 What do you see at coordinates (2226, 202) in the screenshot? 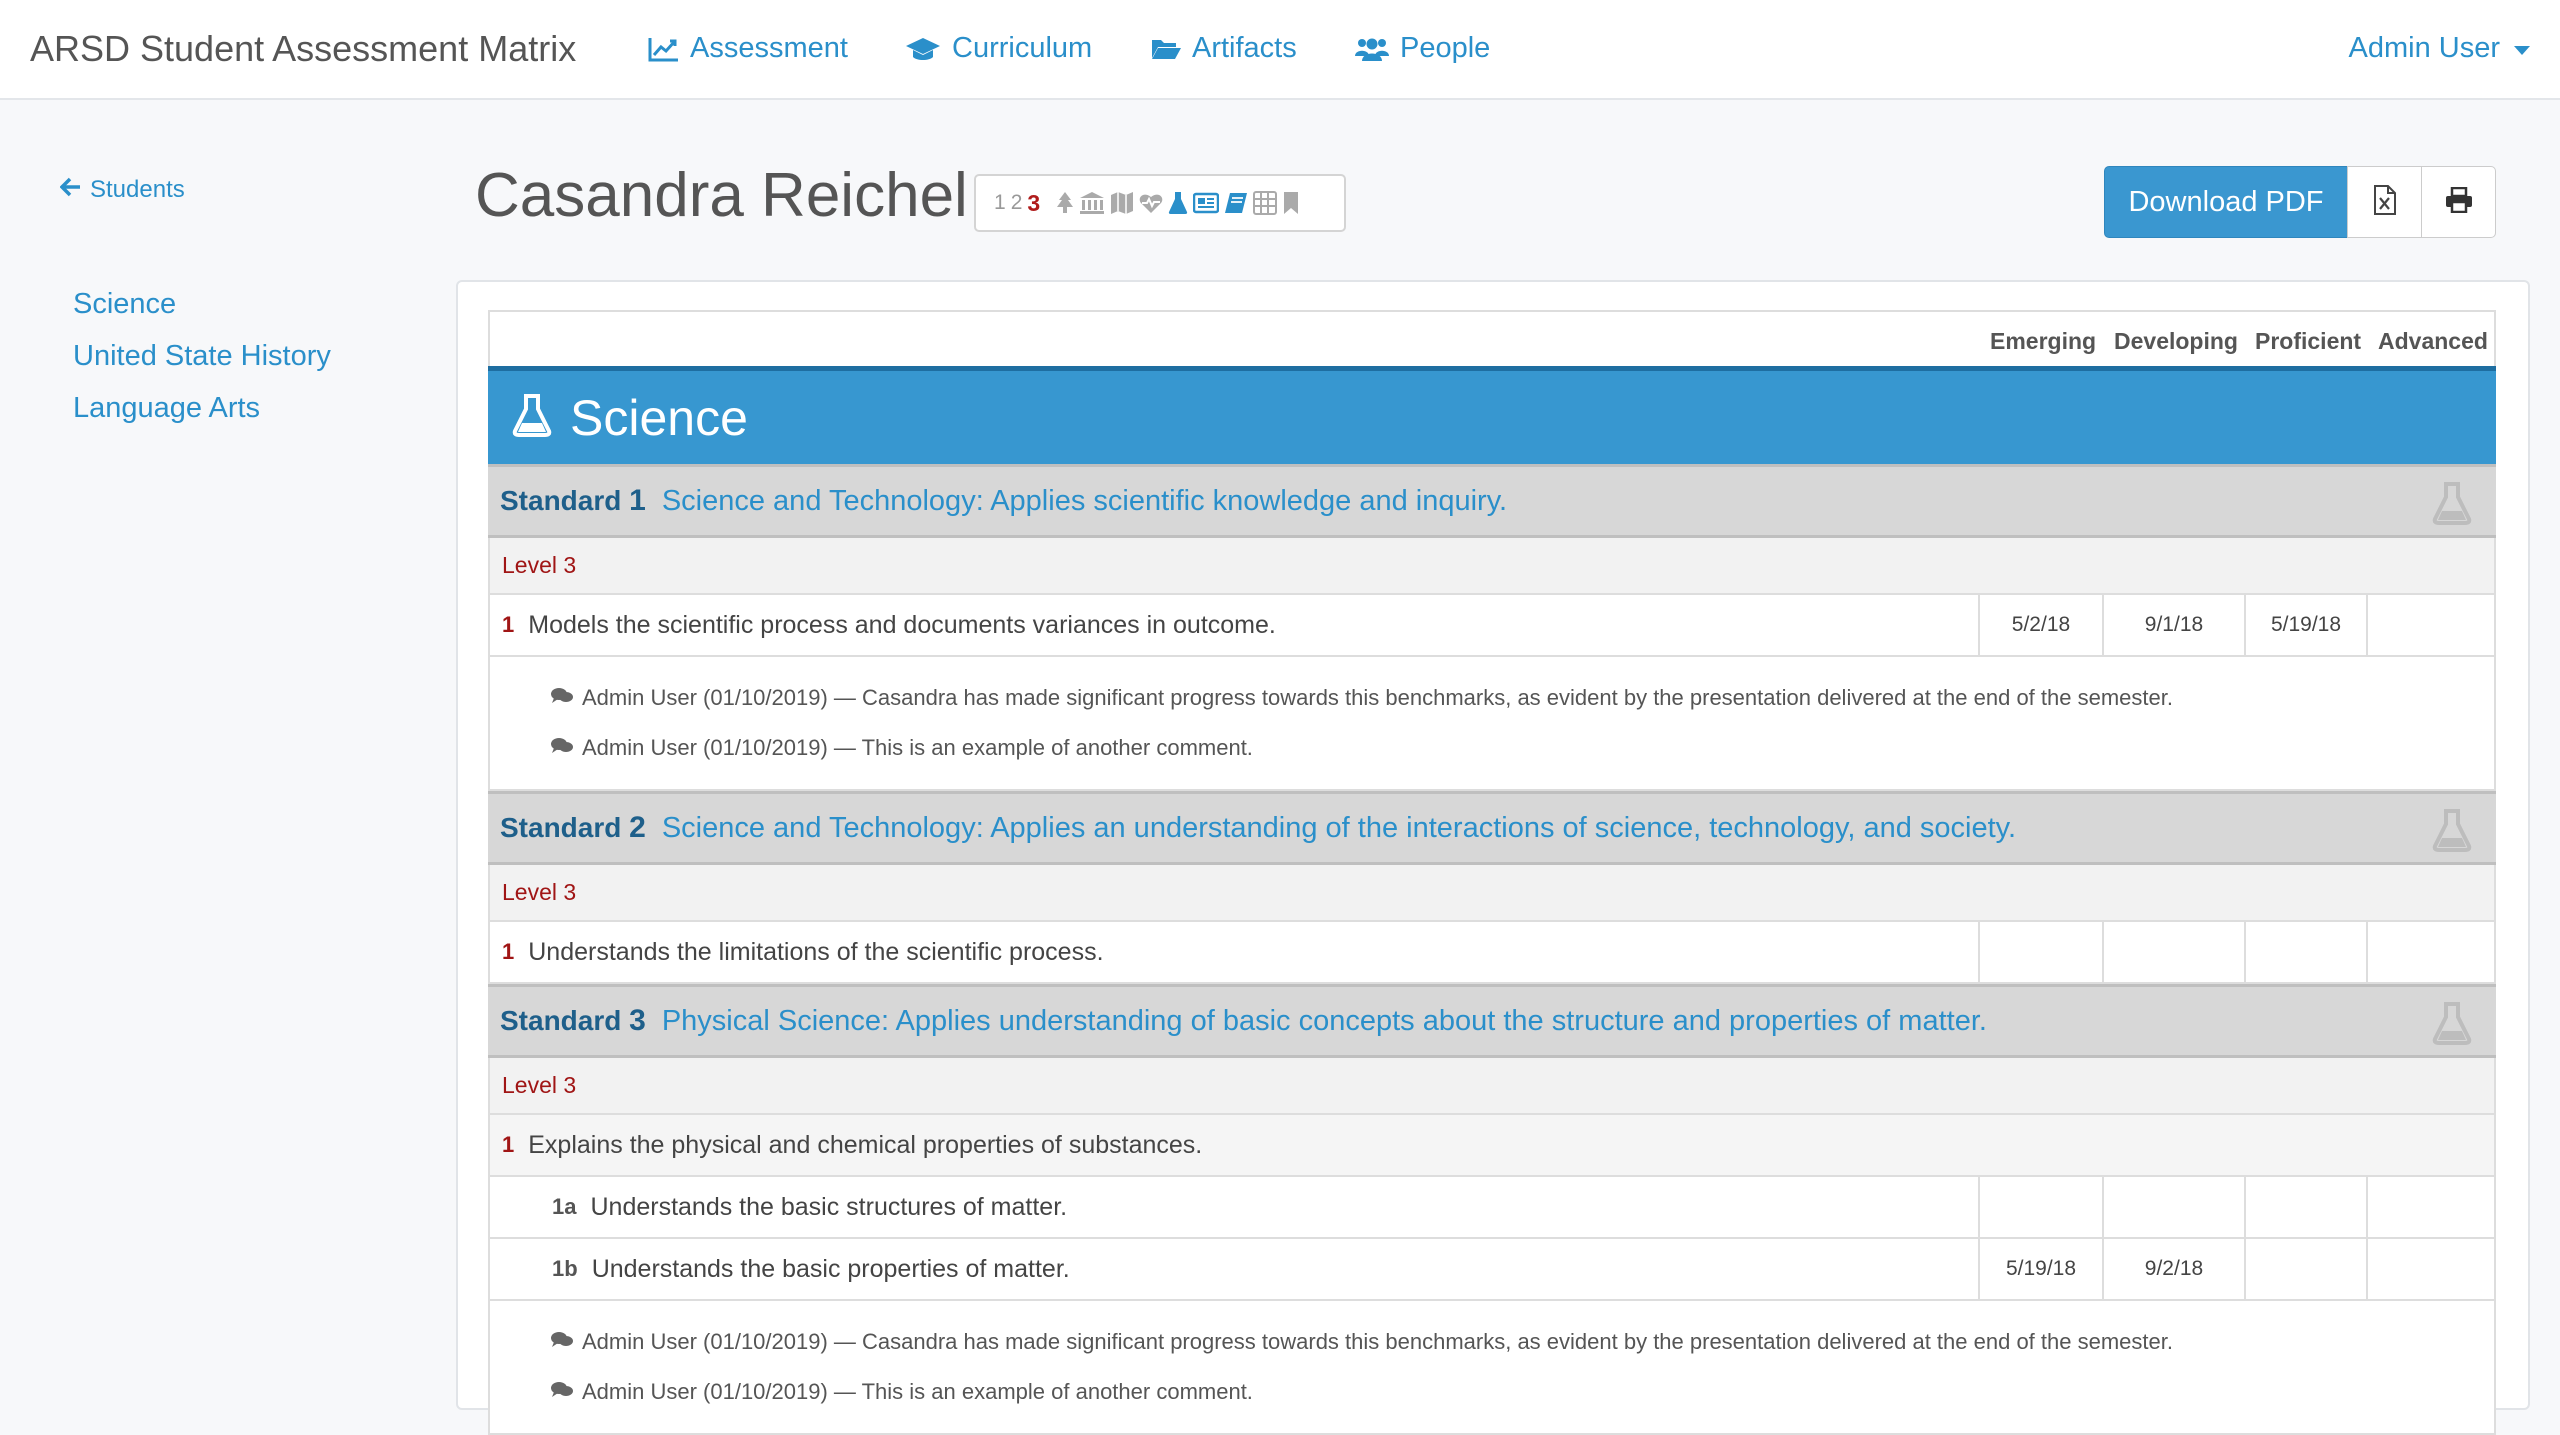
I see `download-pdf-button: Download PDF` at bounding box center [2226, 202].